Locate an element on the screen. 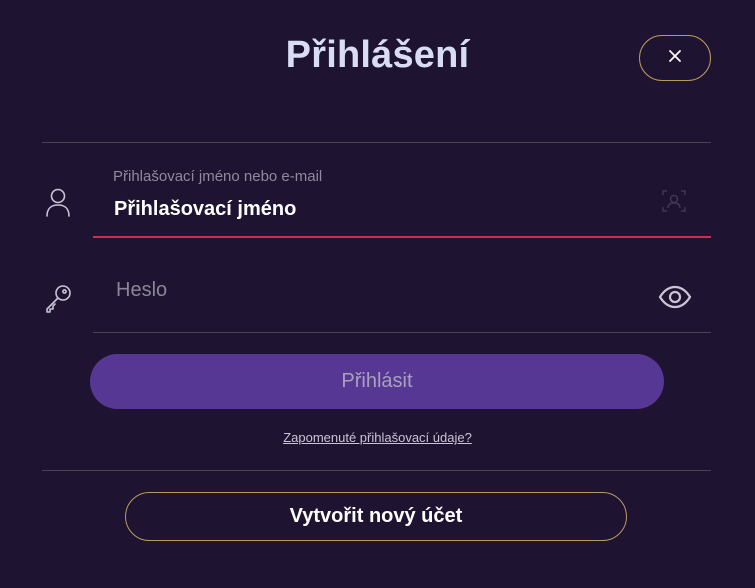 Image resolution: width=755 pixels, height=588 pixels. contact-autofill-icon is located at coordinates (674, 201).